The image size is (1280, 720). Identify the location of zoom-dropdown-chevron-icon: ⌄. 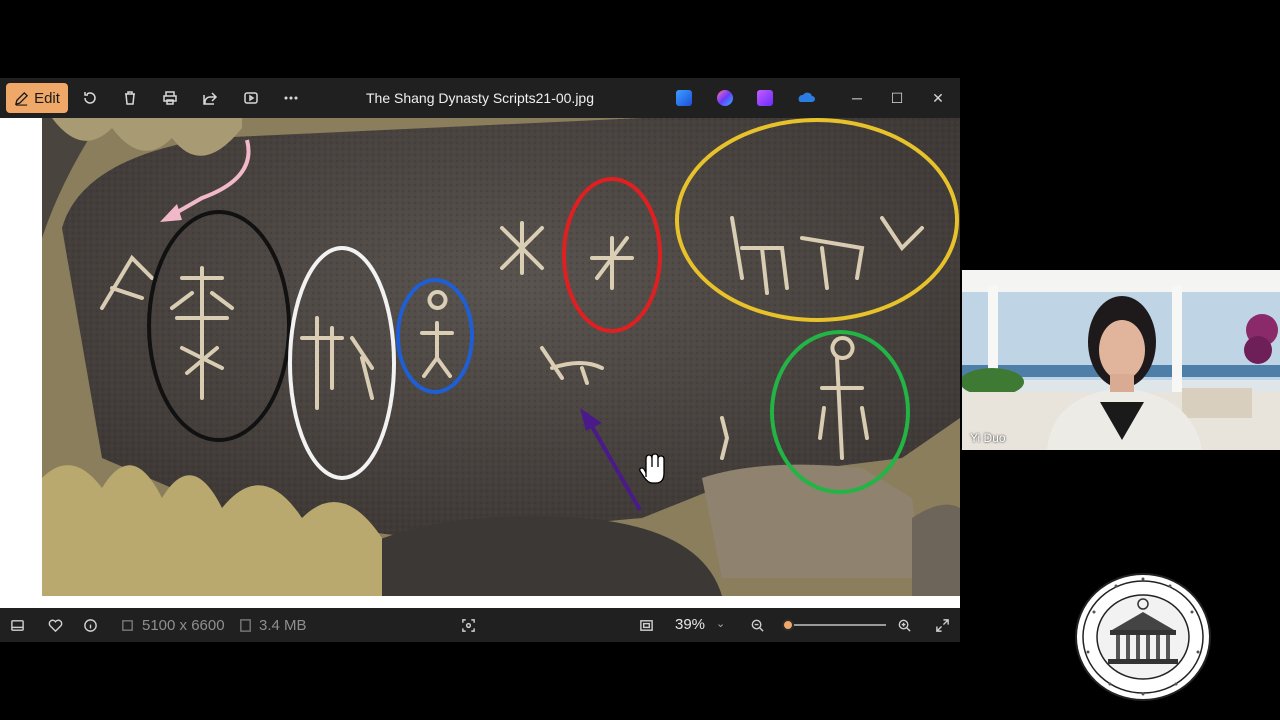
(720, 623).